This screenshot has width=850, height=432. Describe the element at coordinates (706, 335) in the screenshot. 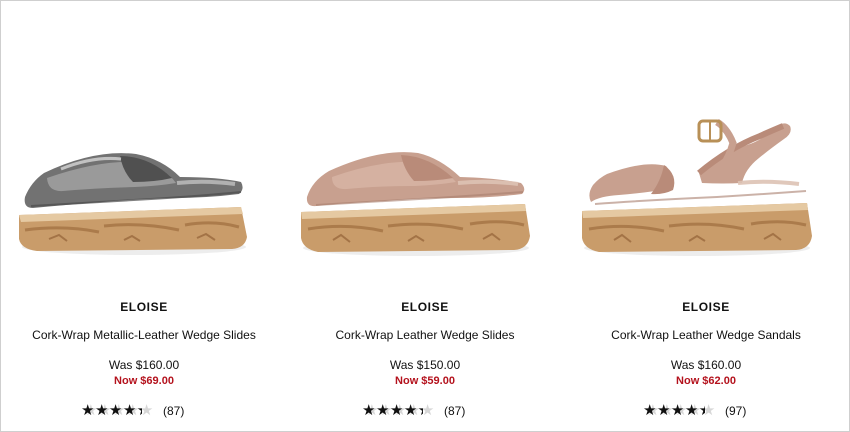

I see `product-name-3: Cork-Wrap Leather Wedge Sandals` at that location.